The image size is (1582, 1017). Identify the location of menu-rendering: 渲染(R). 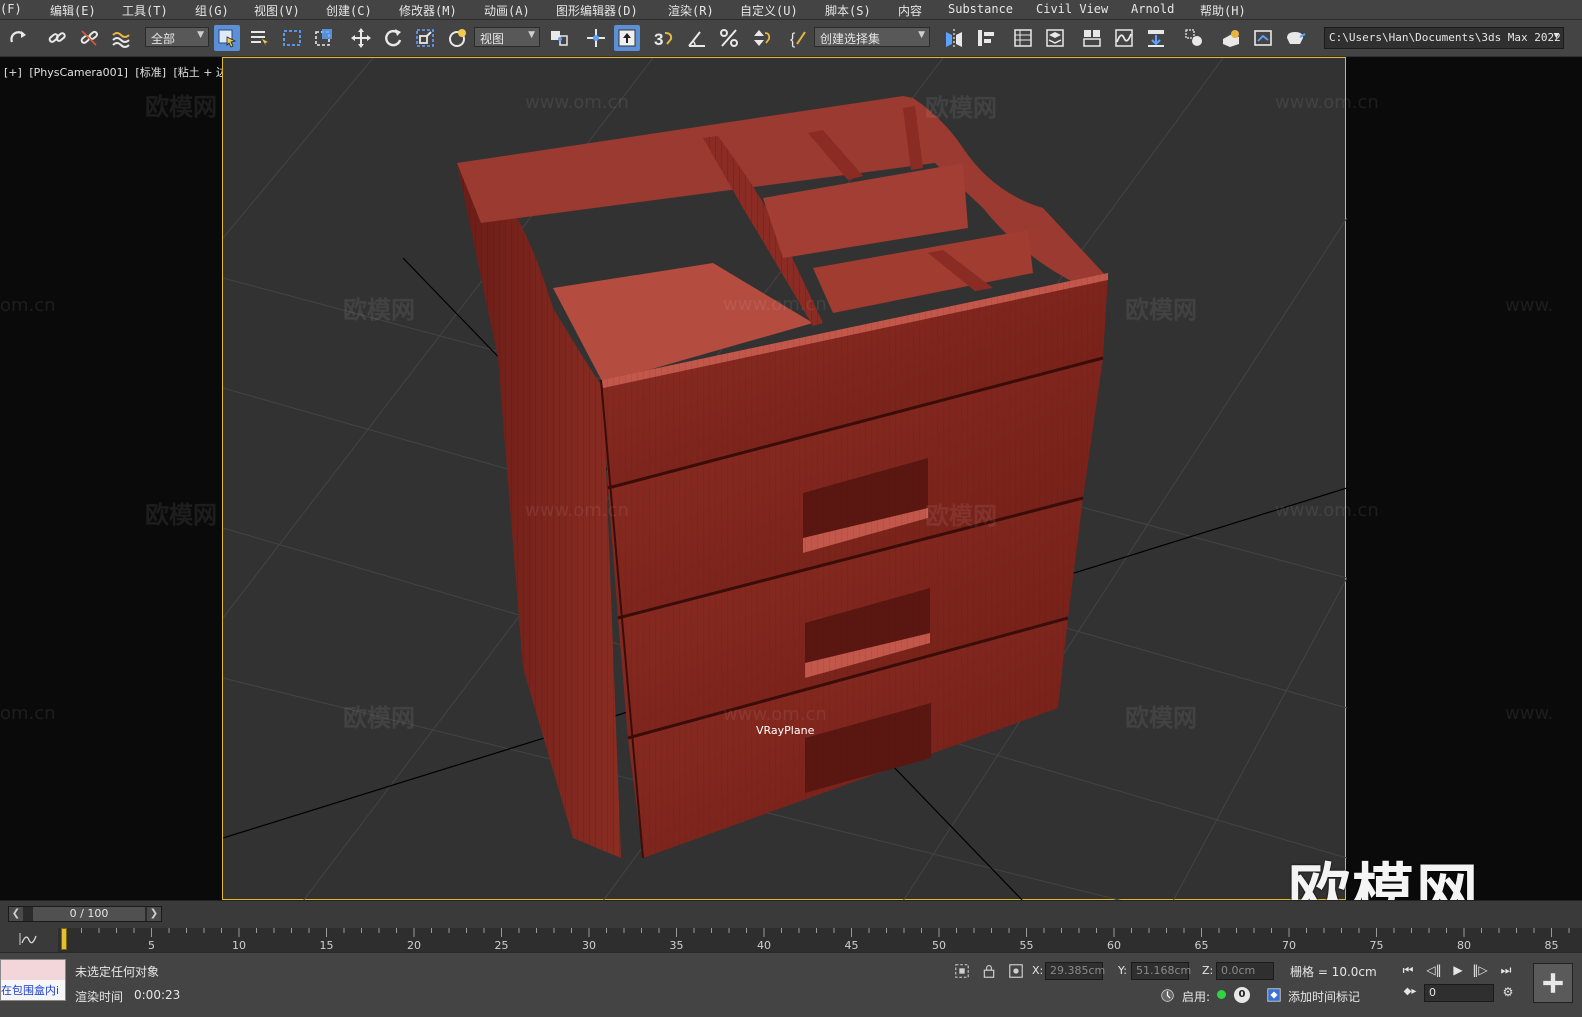
(691, 10).